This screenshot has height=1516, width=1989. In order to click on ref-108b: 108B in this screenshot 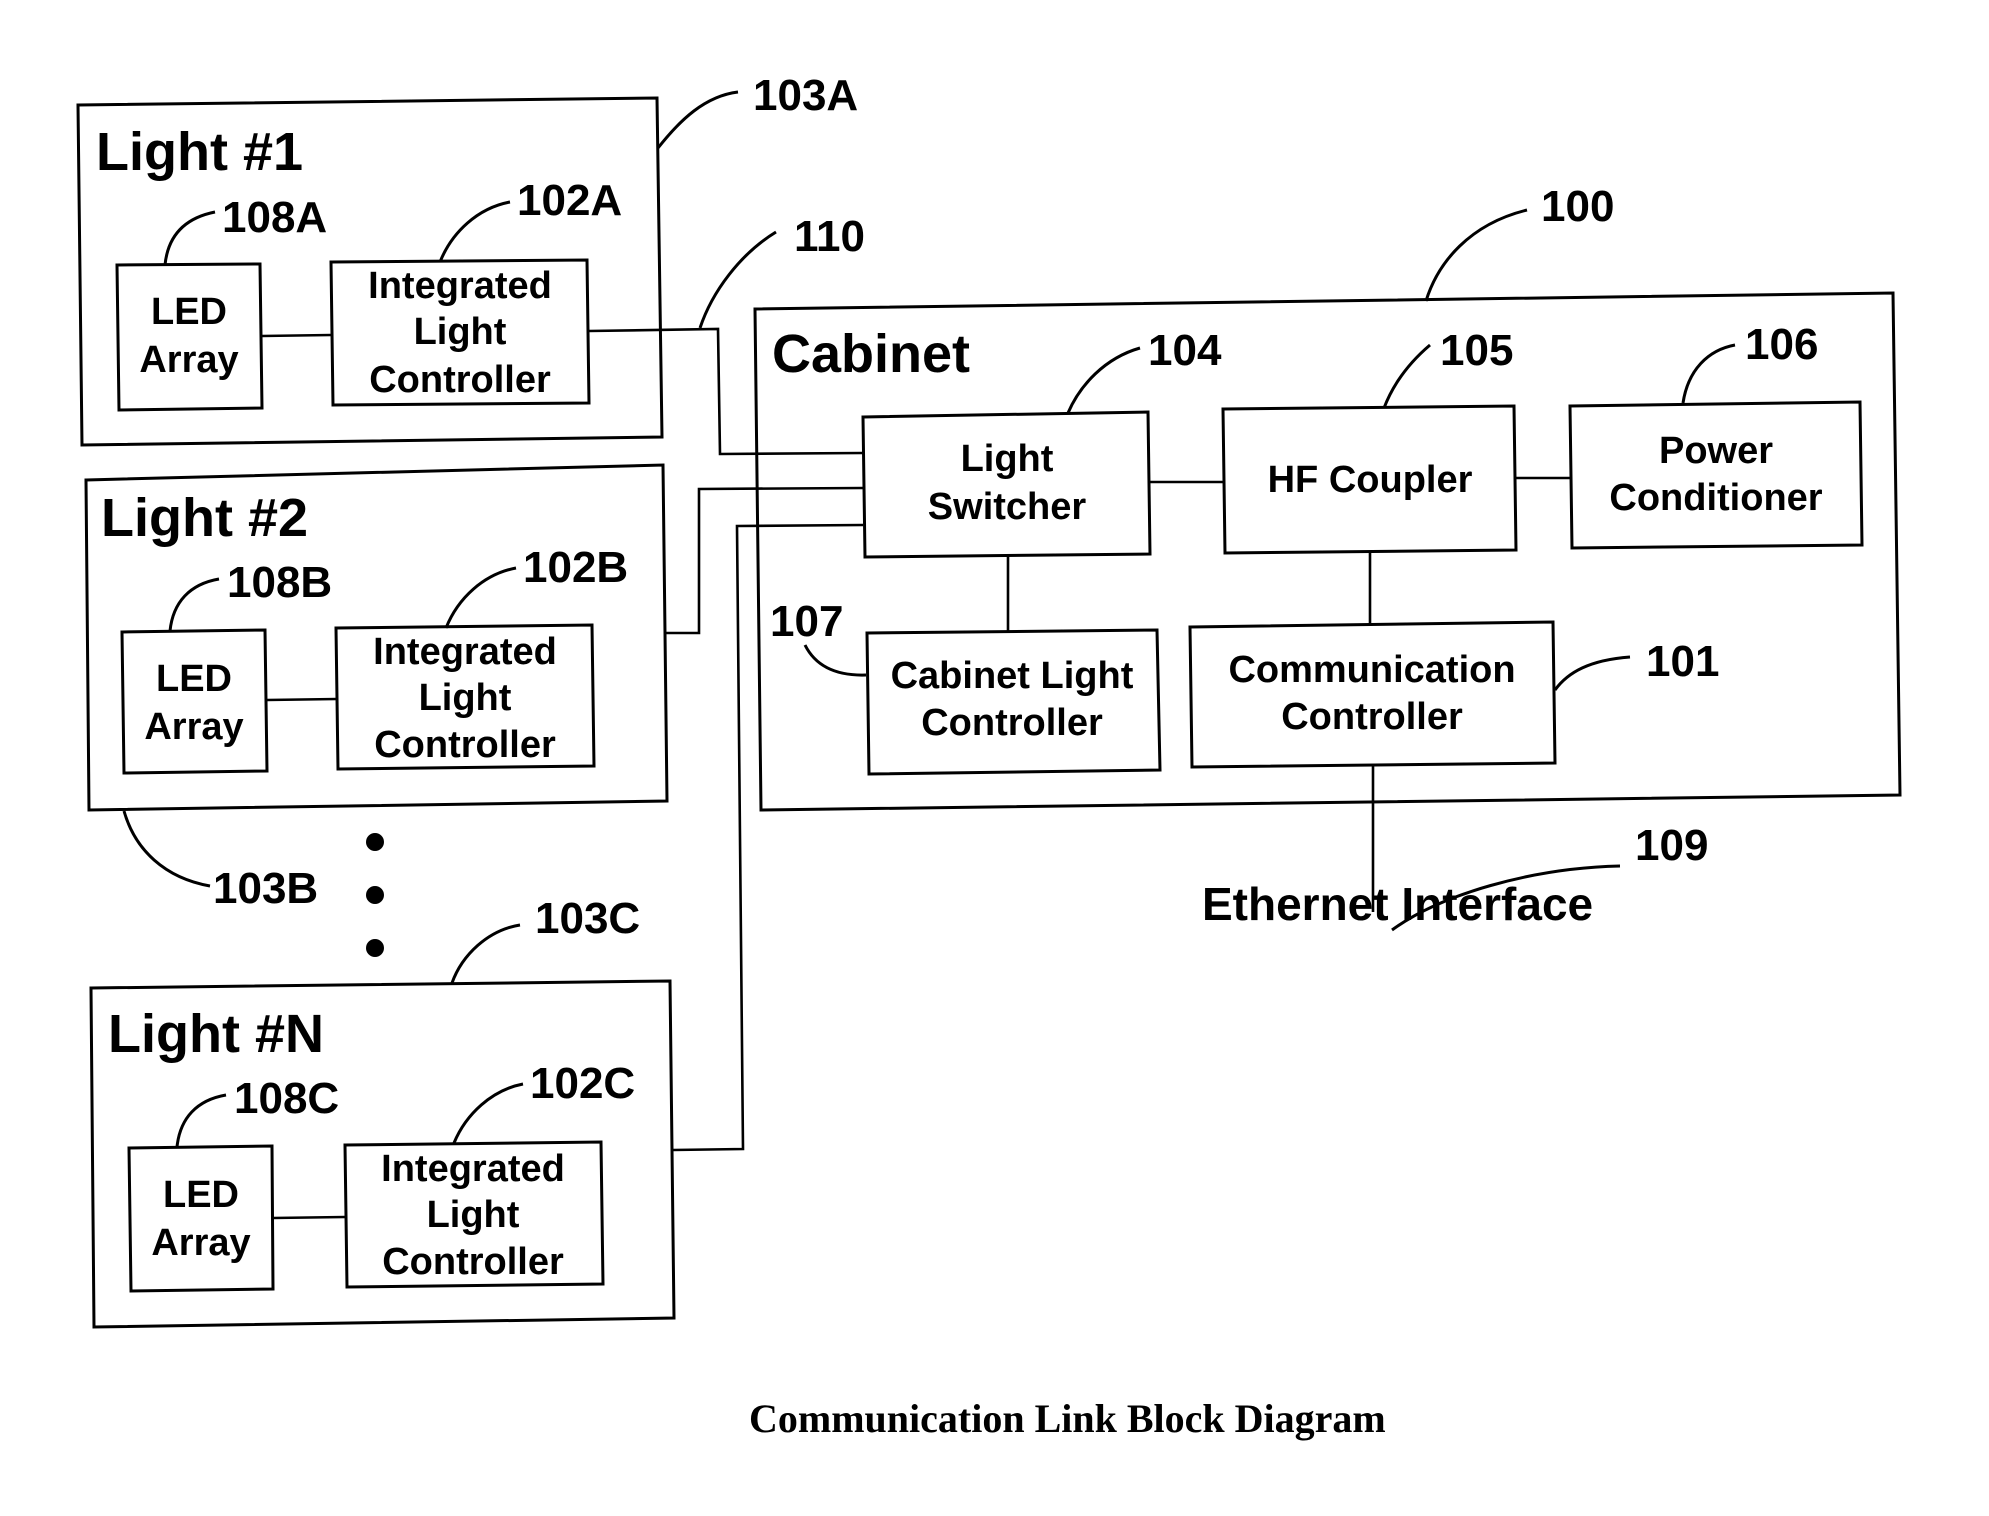, I will do `click(279, 582)`.